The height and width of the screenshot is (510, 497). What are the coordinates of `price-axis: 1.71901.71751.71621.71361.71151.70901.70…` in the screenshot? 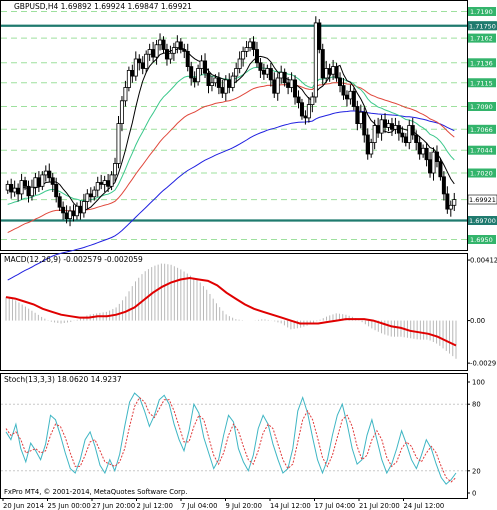 It's located at (482, 252).